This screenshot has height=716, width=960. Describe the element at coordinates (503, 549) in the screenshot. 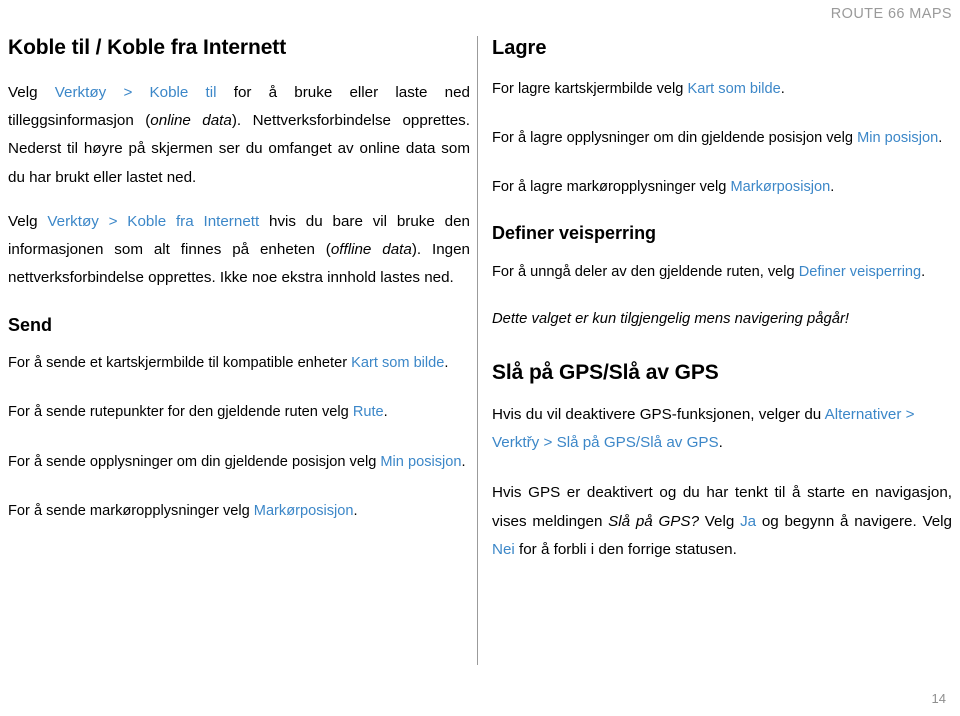

I see `option-link-nei: Nei` at that location.